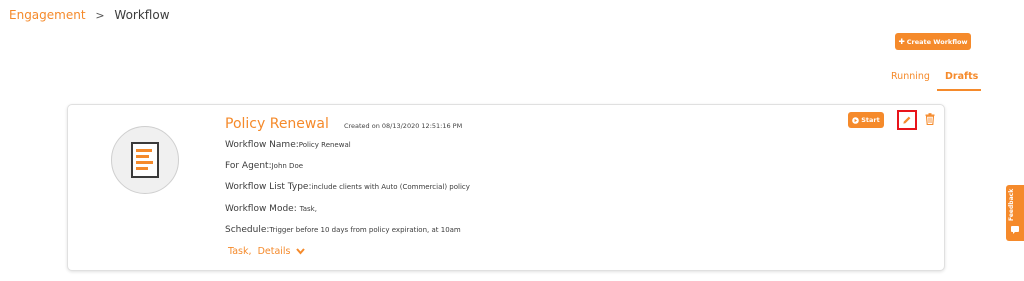  I want to click on field-label: Schedule:, so click(247, 230).